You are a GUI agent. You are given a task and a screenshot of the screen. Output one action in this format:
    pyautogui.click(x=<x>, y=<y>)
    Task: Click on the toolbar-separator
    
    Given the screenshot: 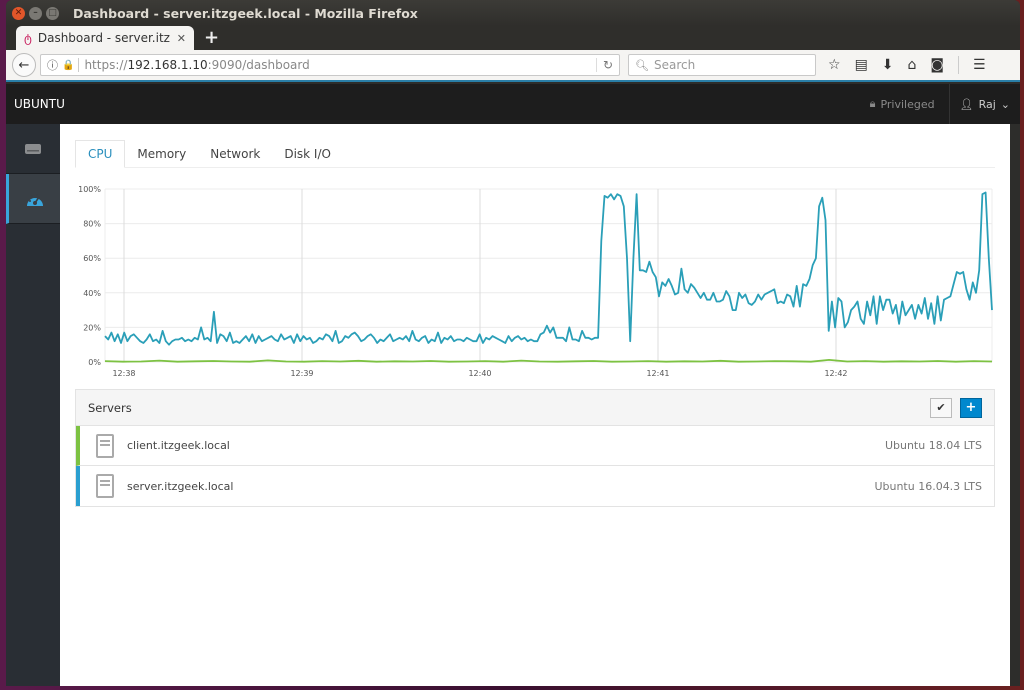 What is the action you would take?
    pyautogui.click(x=959, y=65)
    